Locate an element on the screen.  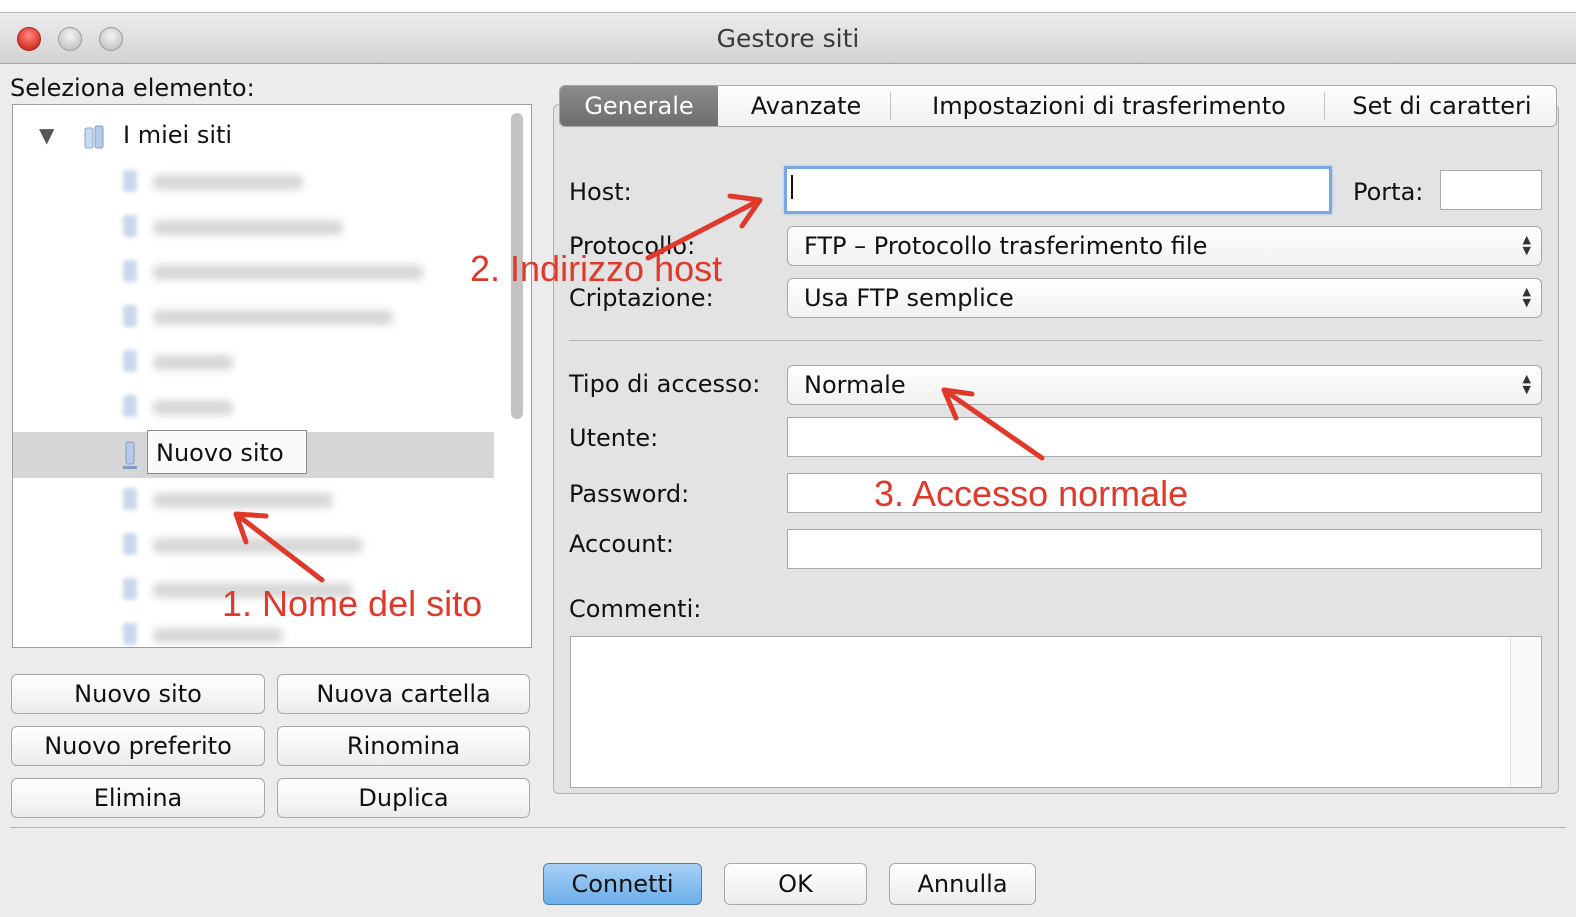
tab-general: Generale is located at coordinates (639, 106).